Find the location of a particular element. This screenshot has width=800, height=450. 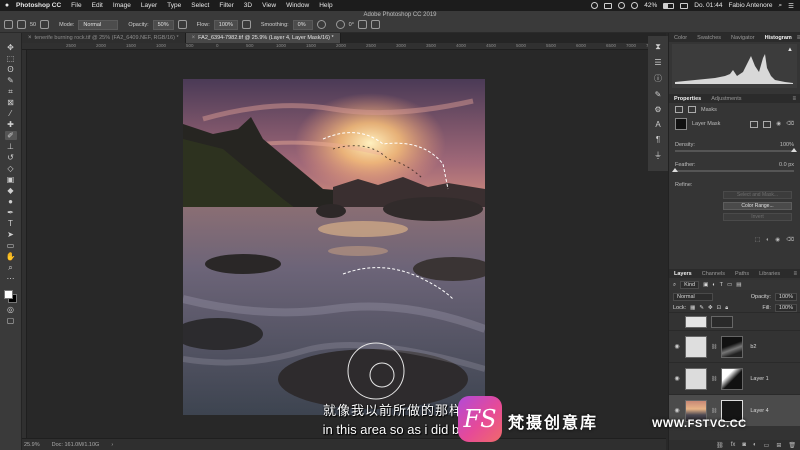

select-mask-icon is located at coordinates (754, 124).